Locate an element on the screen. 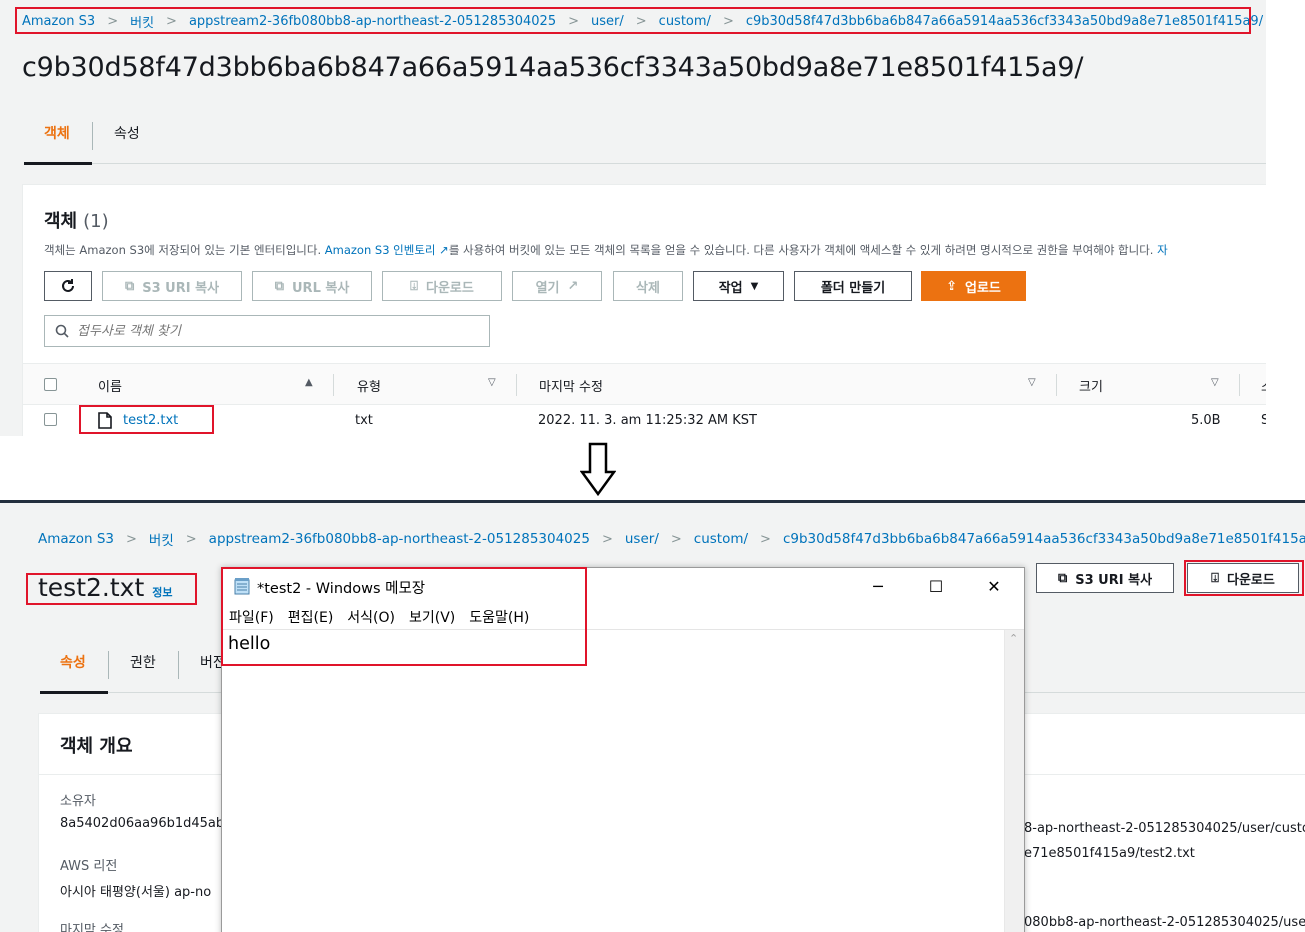 The image size is (1305, 932). sort-asc-icon: ▲ is located at coordinates (309, 382).